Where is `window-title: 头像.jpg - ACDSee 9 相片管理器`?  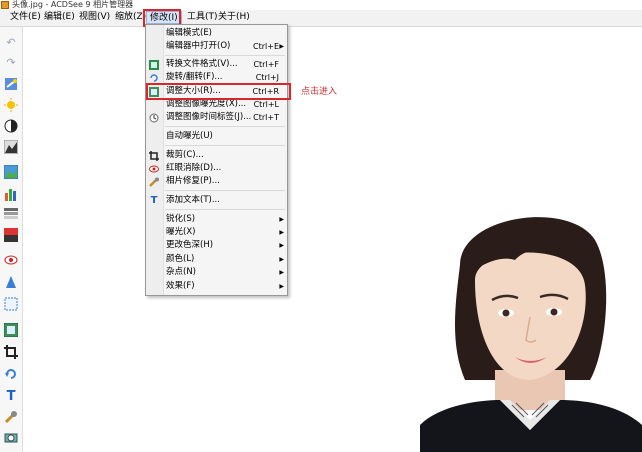 window-title: 头像.jpg - ACDSee 9 相片管理器 is located at coordinates (73, 4).